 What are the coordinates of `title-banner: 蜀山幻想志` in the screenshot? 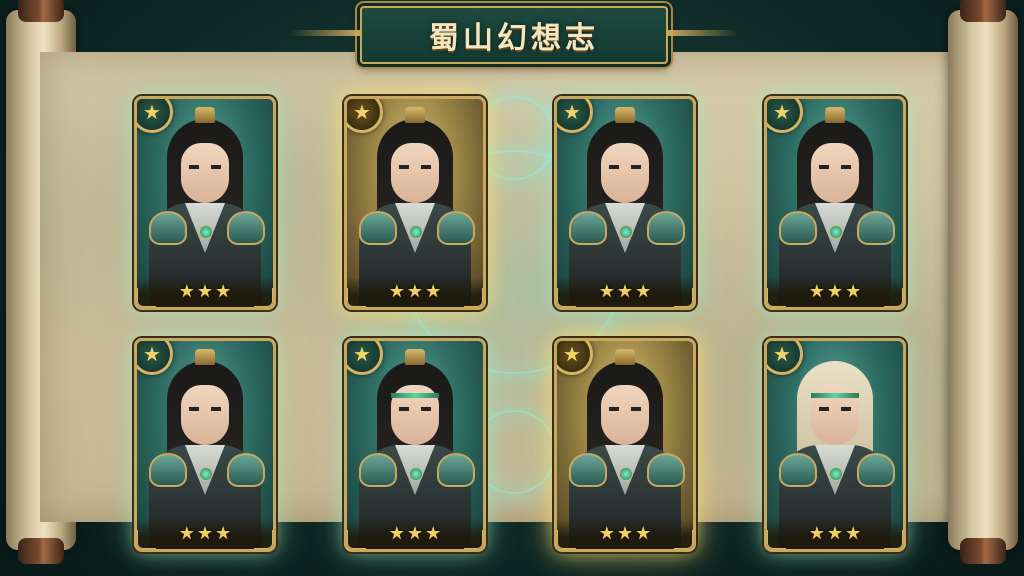 It's located at (479, 35).